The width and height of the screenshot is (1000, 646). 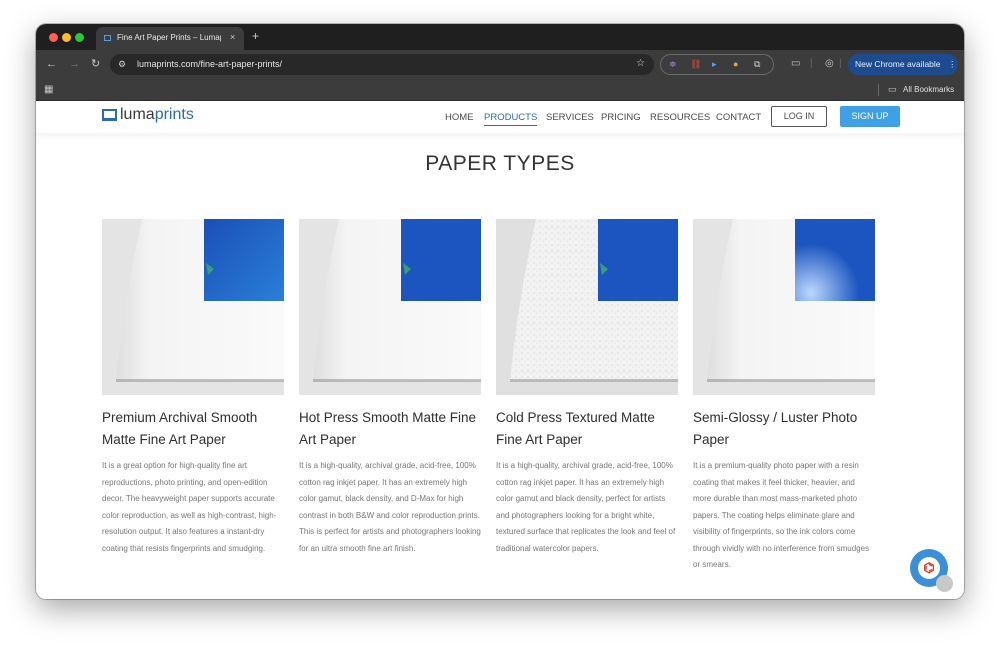 I want to click on profile-icon: ◎, so click(x=829, y=64).